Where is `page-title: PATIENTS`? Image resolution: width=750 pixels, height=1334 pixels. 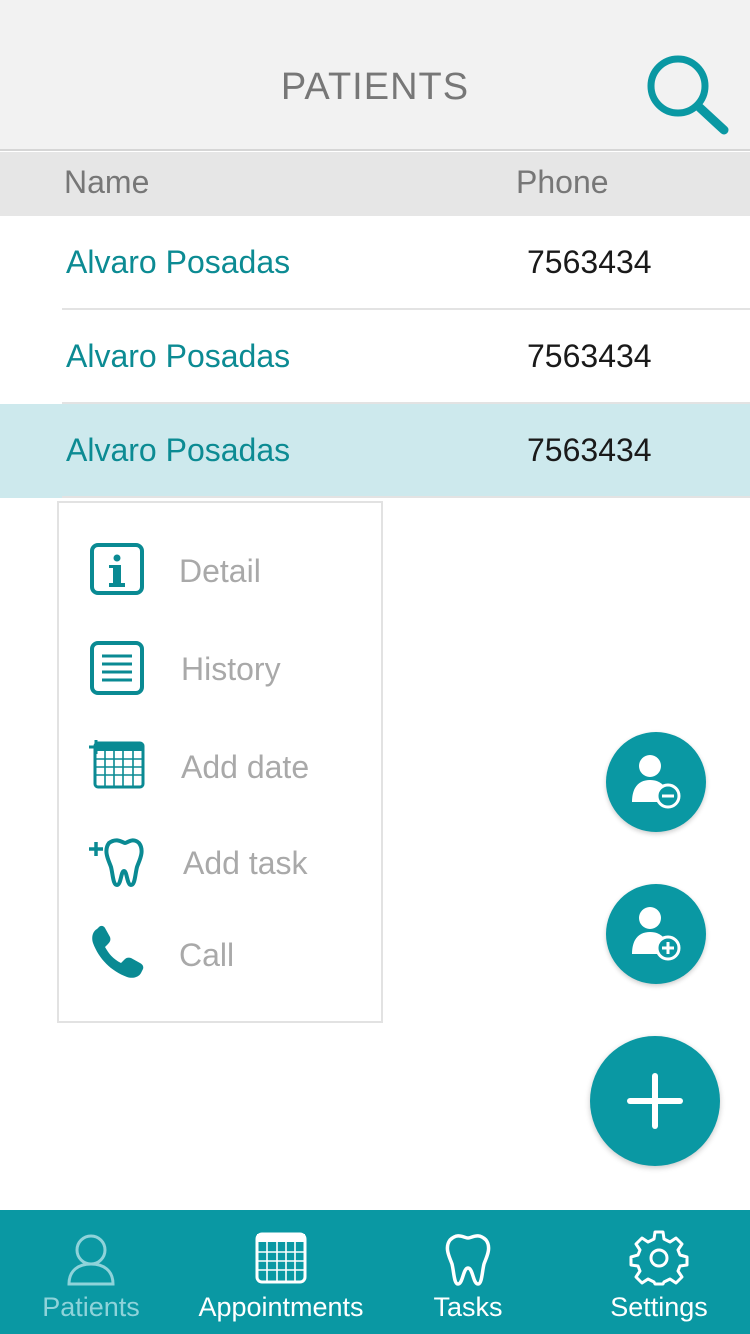 page-title: PATIENTS is located at coordinates (375, 87).